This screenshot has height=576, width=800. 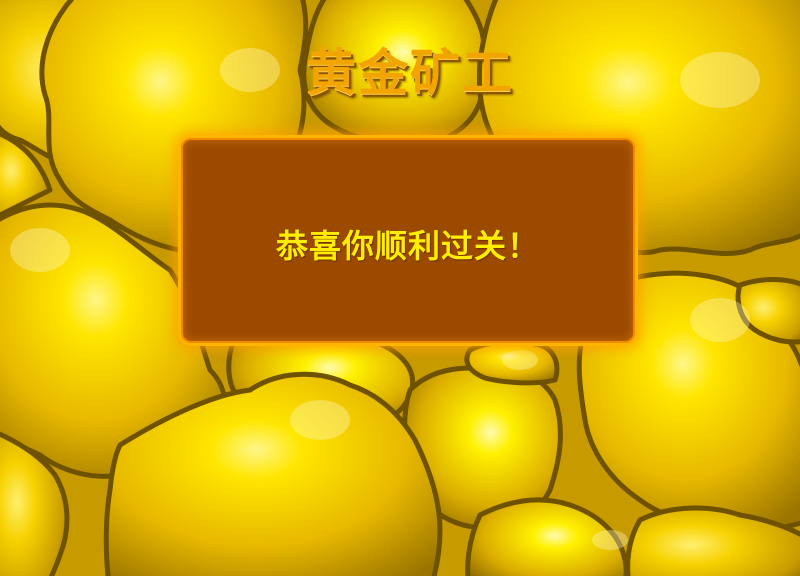 I want to click on level-complete-message: 恭喜你顺利过关！, so click(x=407, y=245).